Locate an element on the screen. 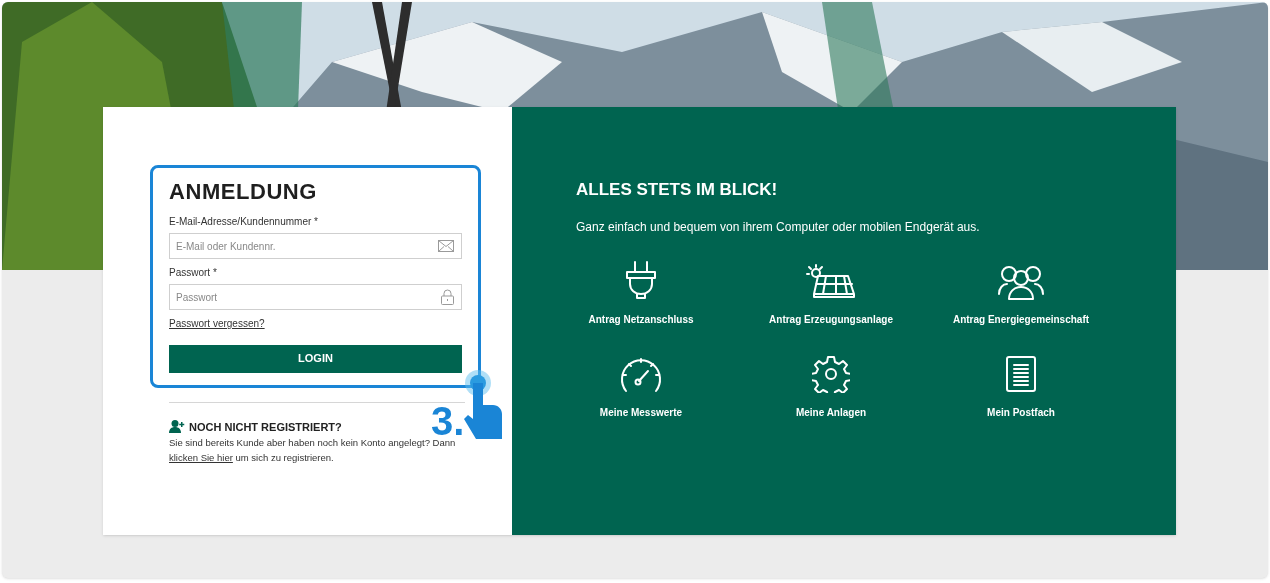 The height and width of the screenshot is (583, 1270). service-link: Meine Messwerte is located at coordinates (641, 413).